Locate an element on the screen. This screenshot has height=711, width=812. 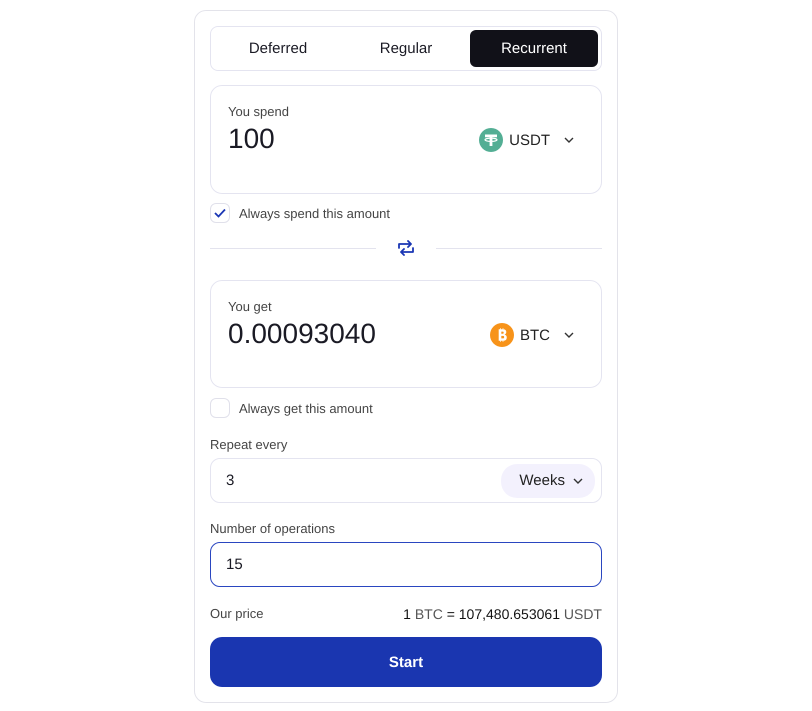
repeat-field: 3 Weeks is located at coordinates (406, 481).